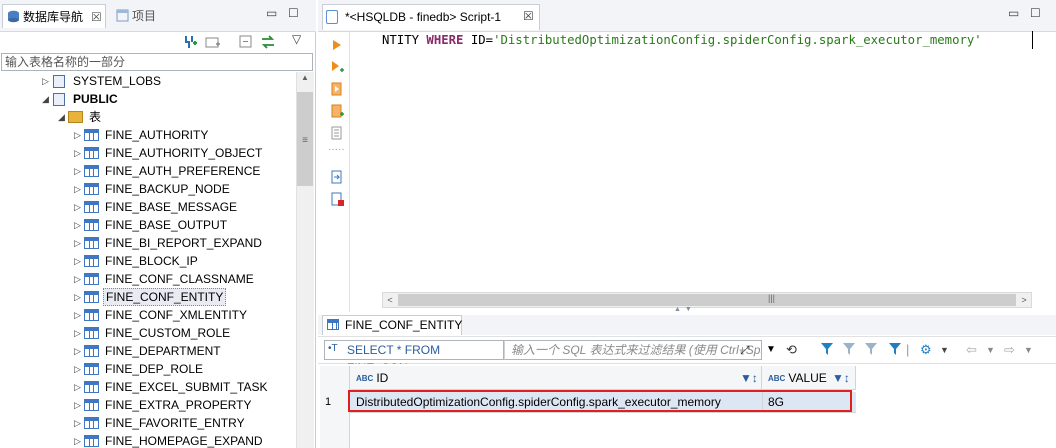 Image resolution: width=1056 pixels, height=448 pixels. I want to click on editor-scrollbar-thumb, so click(707, 300).